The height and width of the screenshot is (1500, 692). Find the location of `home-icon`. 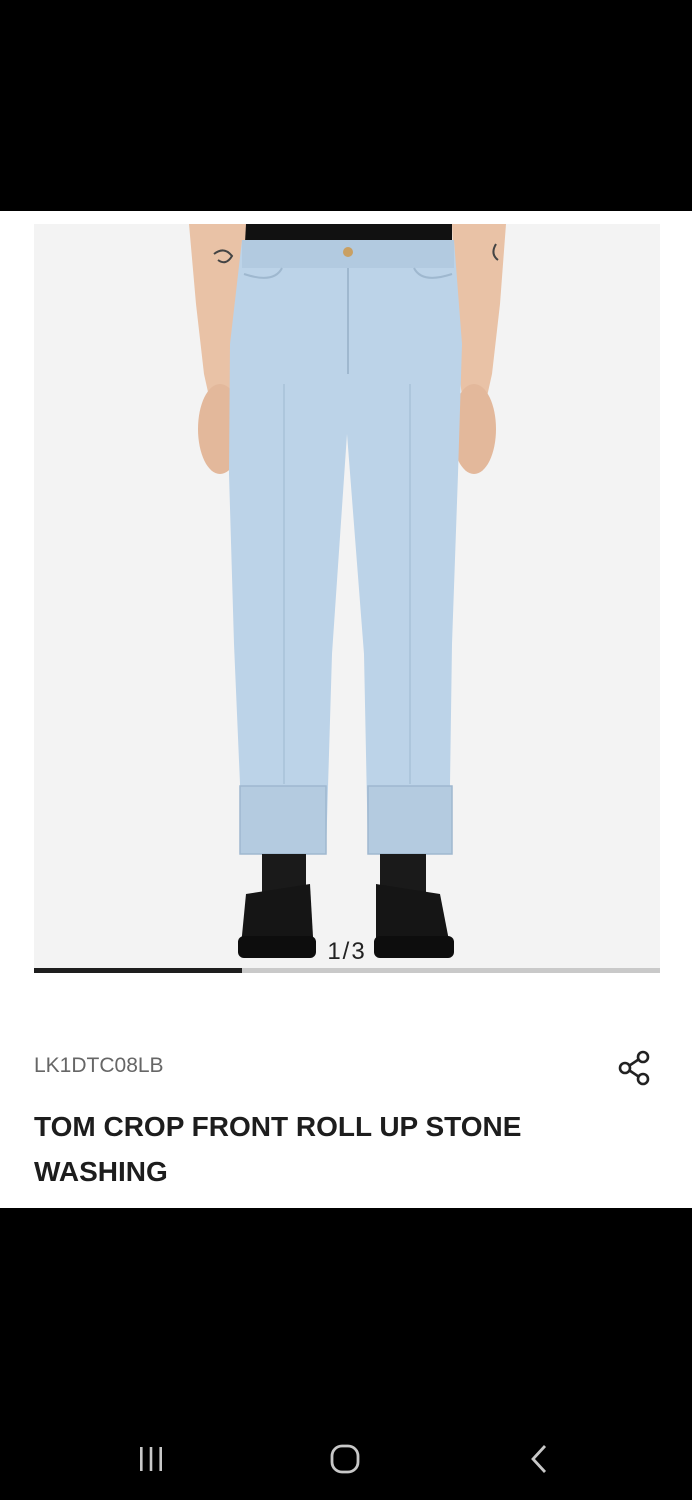

home-icon is located at coordinates (345, 1459).